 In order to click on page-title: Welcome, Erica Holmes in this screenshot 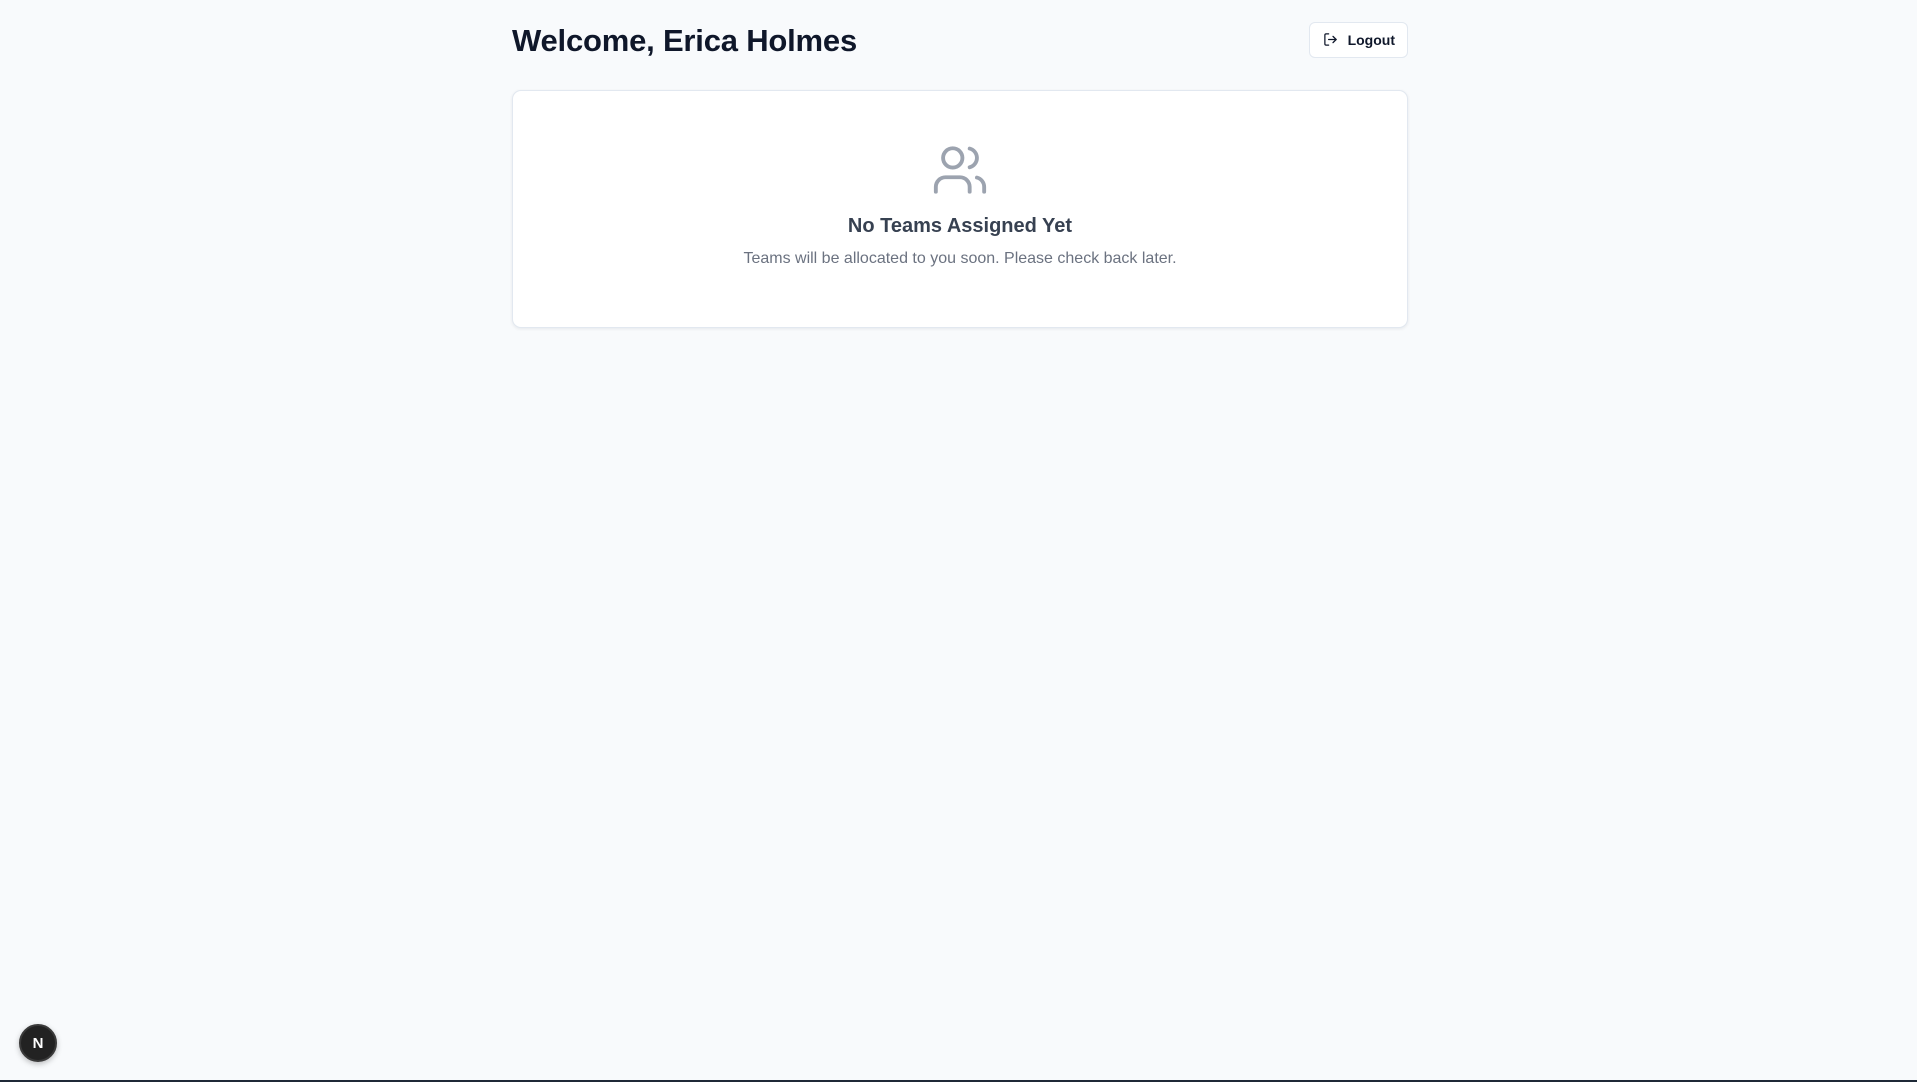, I will do `click(684, 40)`.